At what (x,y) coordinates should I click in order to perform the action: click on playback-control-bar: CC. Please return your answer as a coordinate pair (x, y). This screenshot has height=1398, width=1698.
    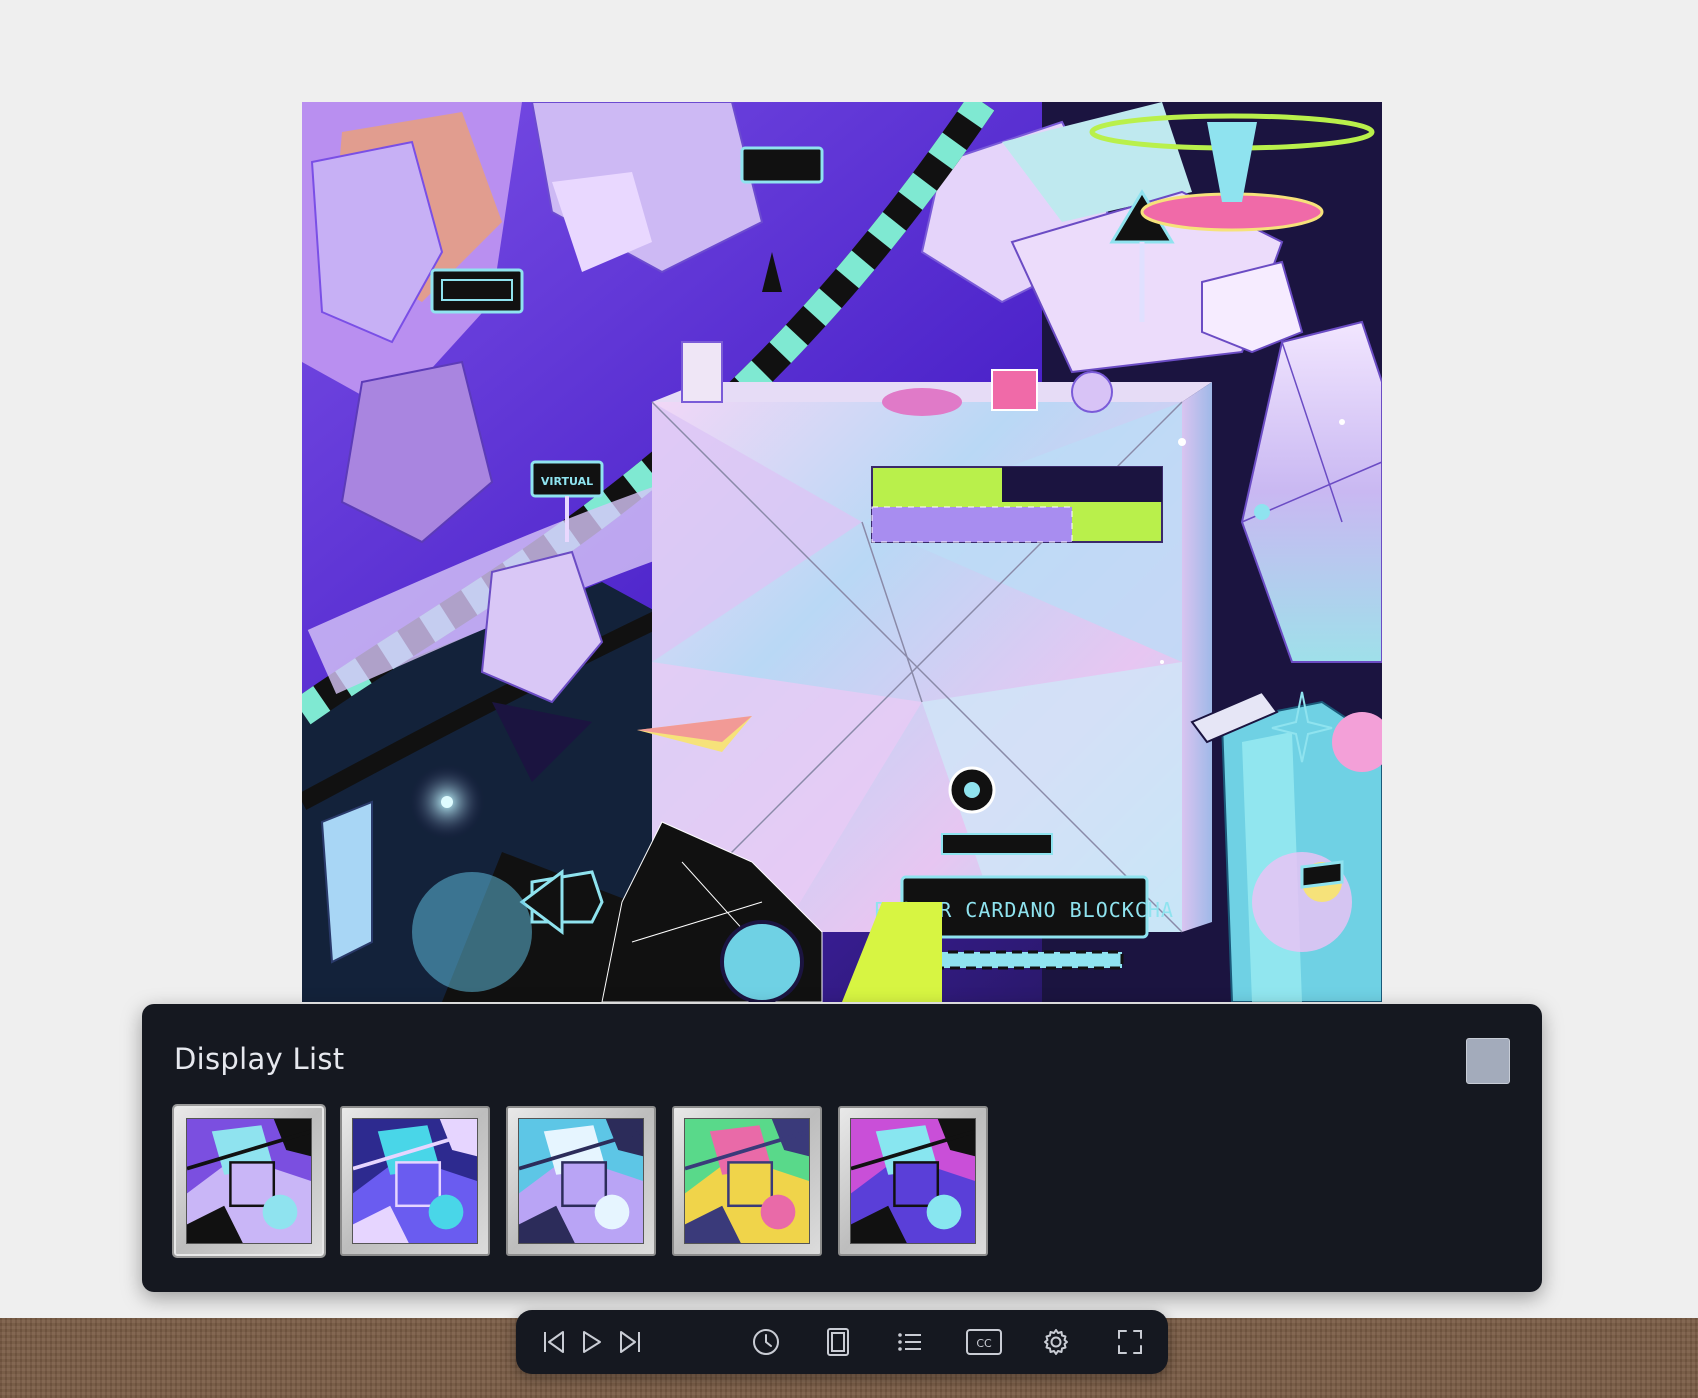
    Looking at the image, I should click on (842, 1342).